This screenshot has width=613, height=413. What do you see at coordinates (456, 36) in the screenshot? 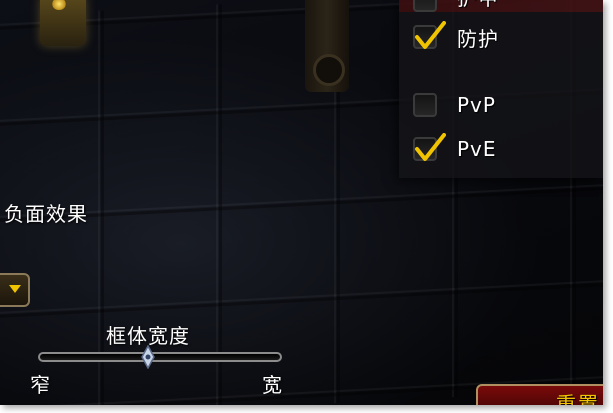
I see `option-row-defense: 防护` at bounding box center [456, 36].